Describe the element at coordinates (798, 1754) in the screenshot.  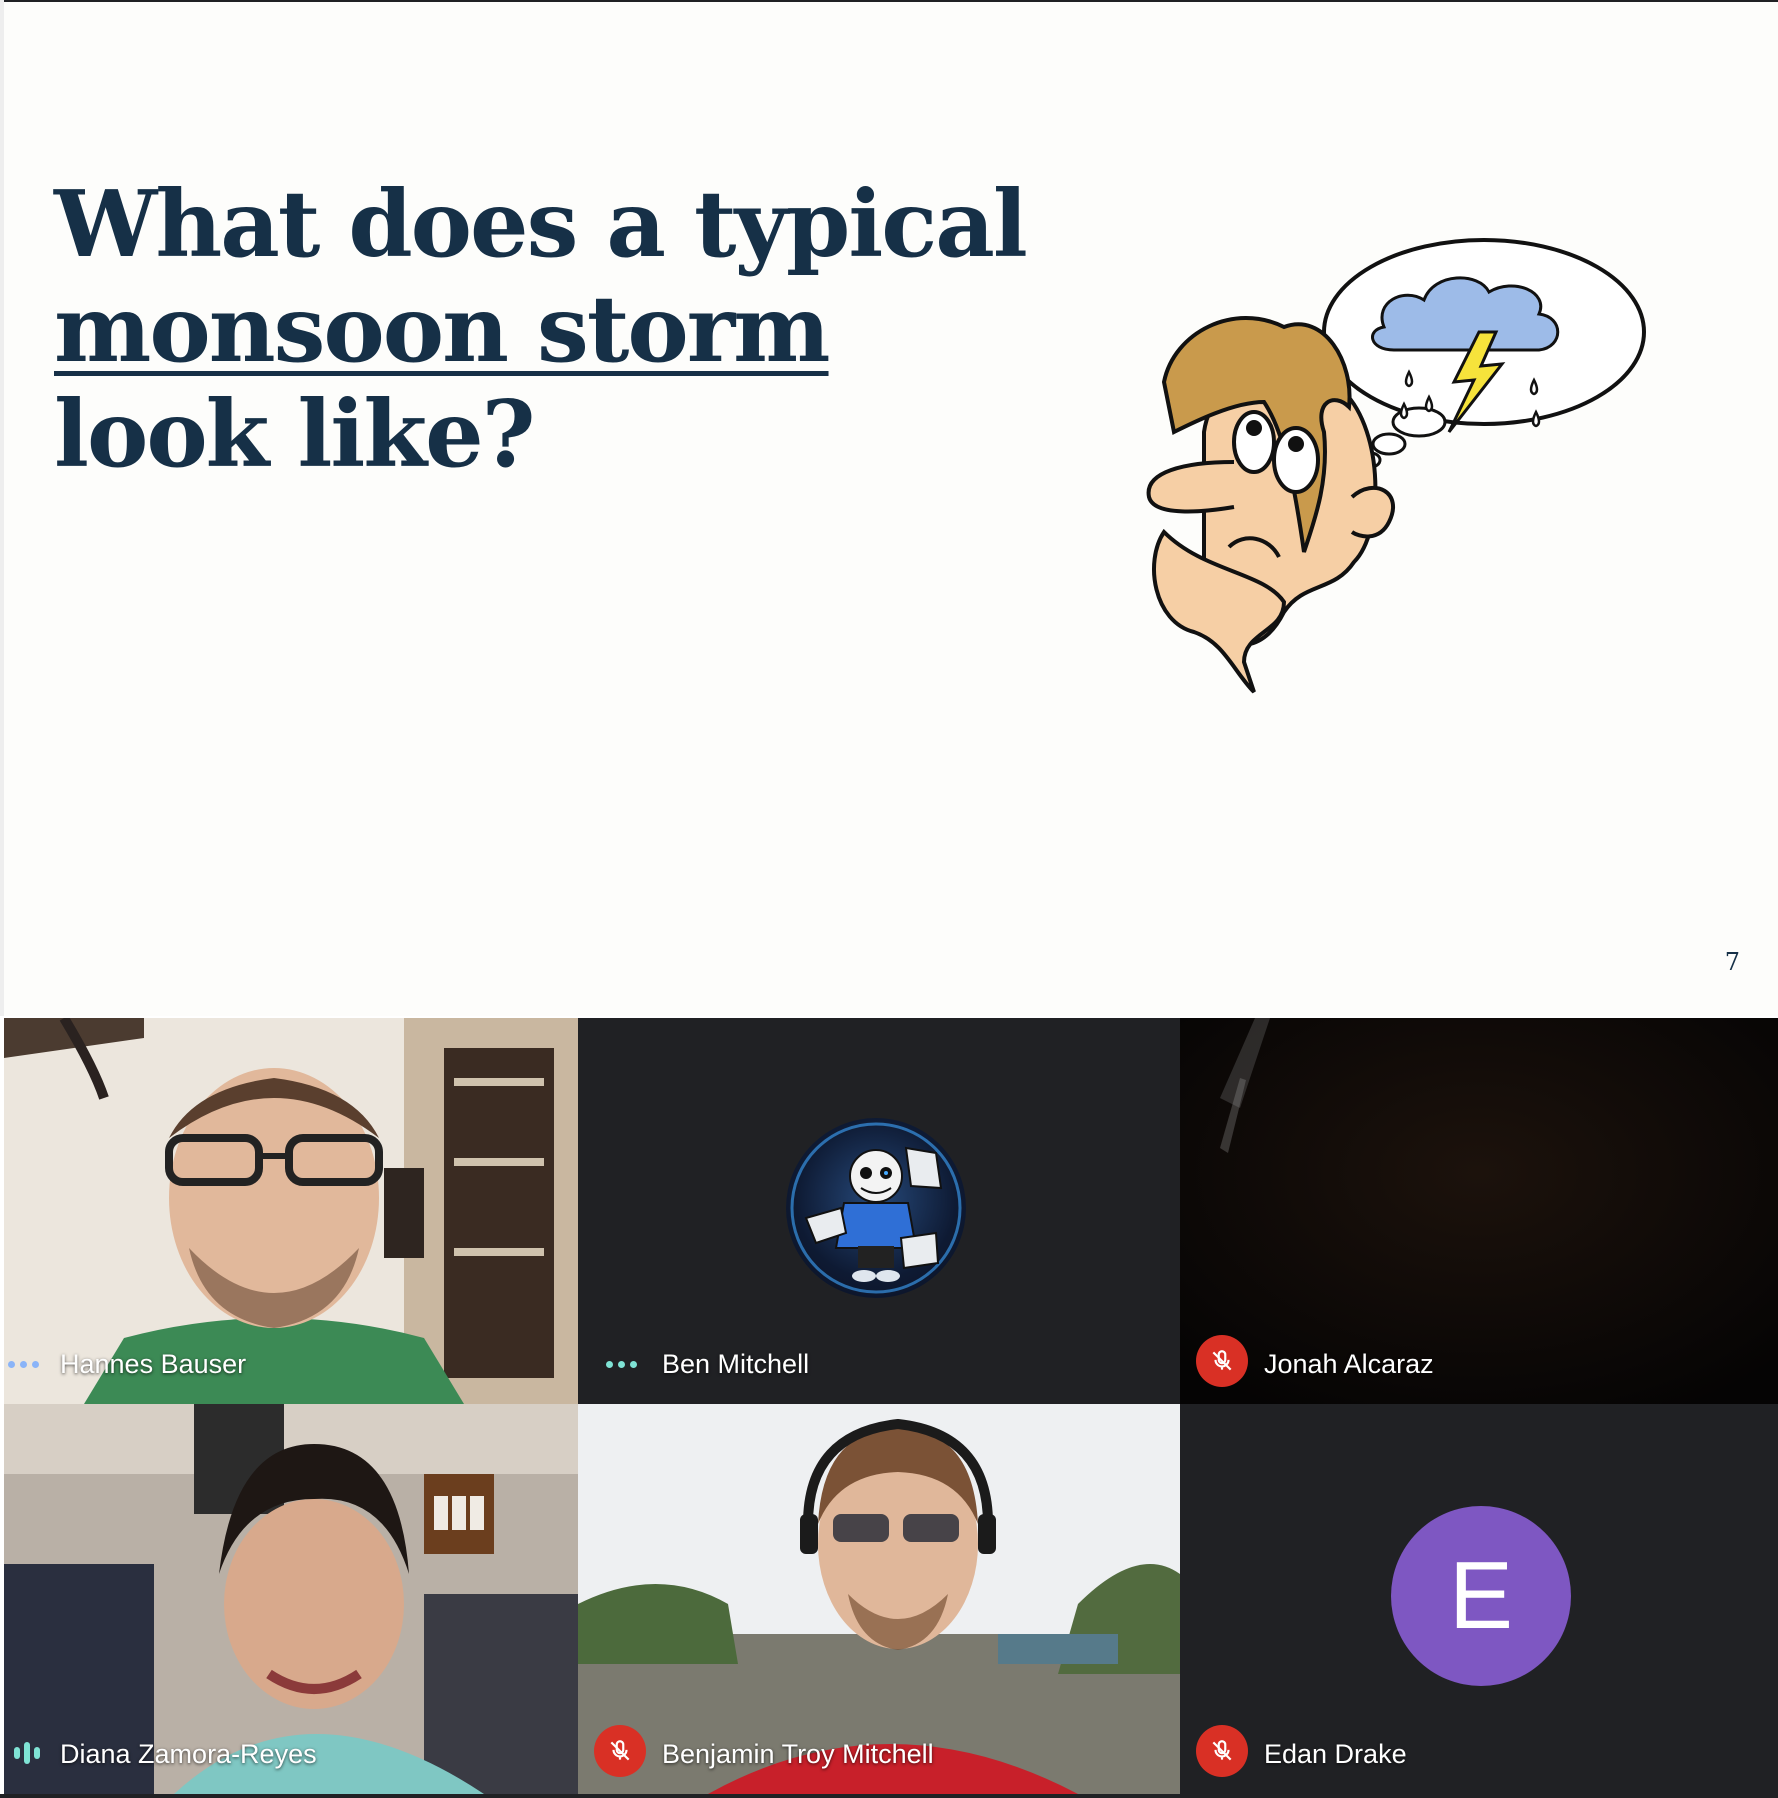
I see `participant-name: Benjamin Troy Mitchell` at that location.